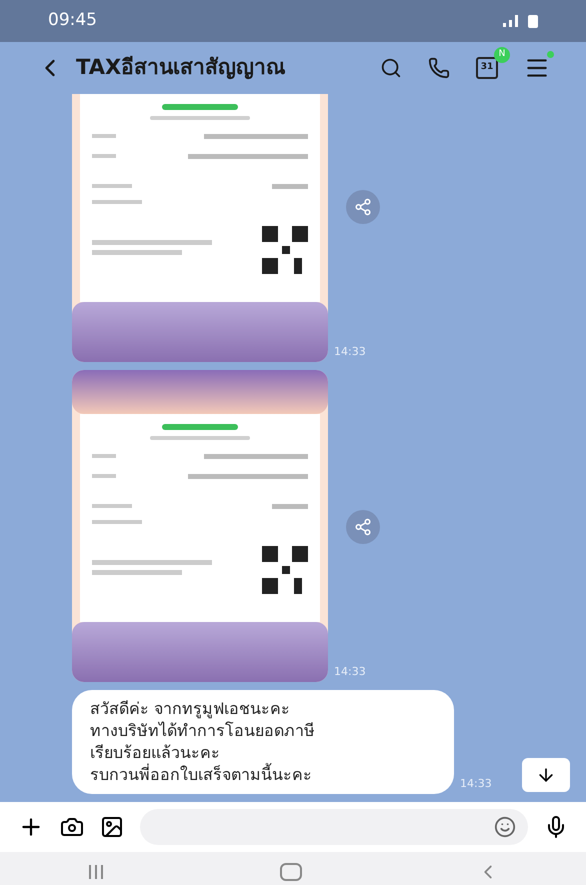 Image resolution: width=586 pixels, height=885 pixels. Describe the element at coordinates (72, 20) in the screenshot. I see `status-time: 09:45` at that location.